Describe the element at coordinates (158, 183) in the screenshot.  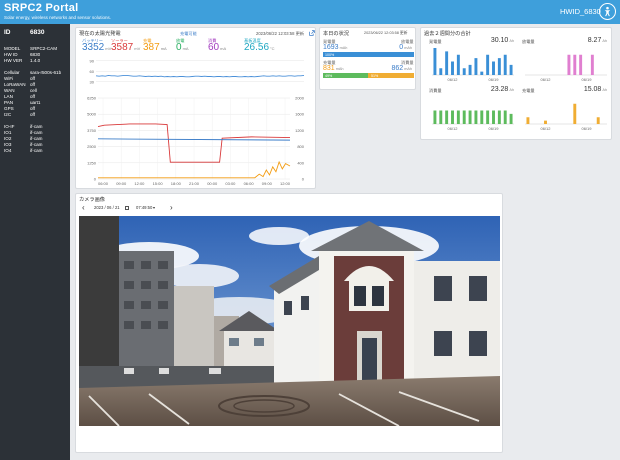
I see `power-x-tick: 15:00` at that location.